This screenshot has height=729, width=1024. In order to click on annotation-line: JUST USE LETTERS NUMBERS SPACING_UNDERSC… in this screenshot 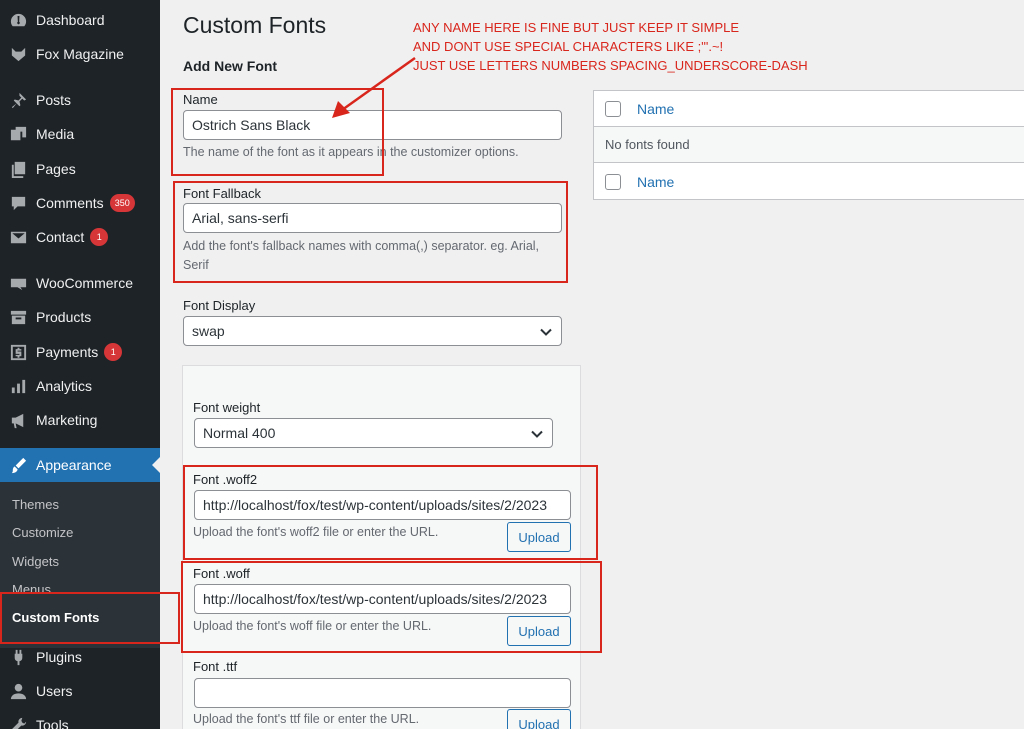, I will do `click(610, 65)`.